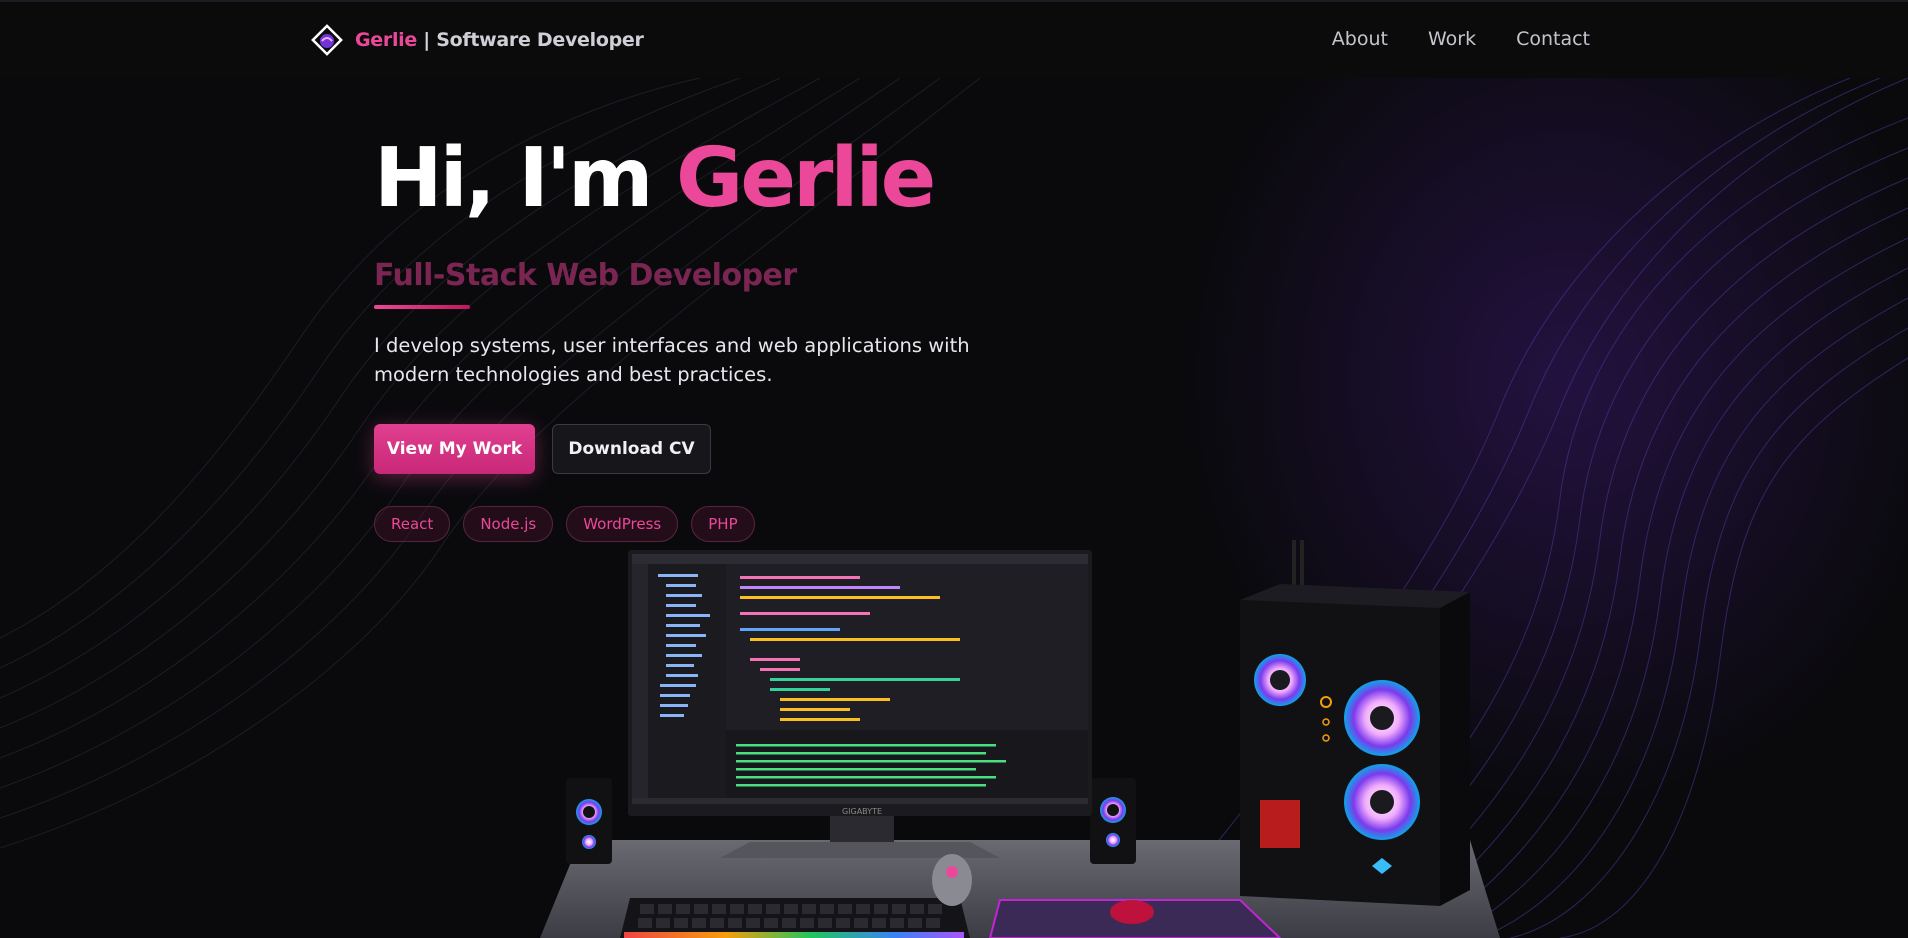 The image size is (1908, 938). What do you see at coordinates (1553, 39) in the screenshot?
I see `nav-link-contact: Contact` at bounding box center [1553, 39].